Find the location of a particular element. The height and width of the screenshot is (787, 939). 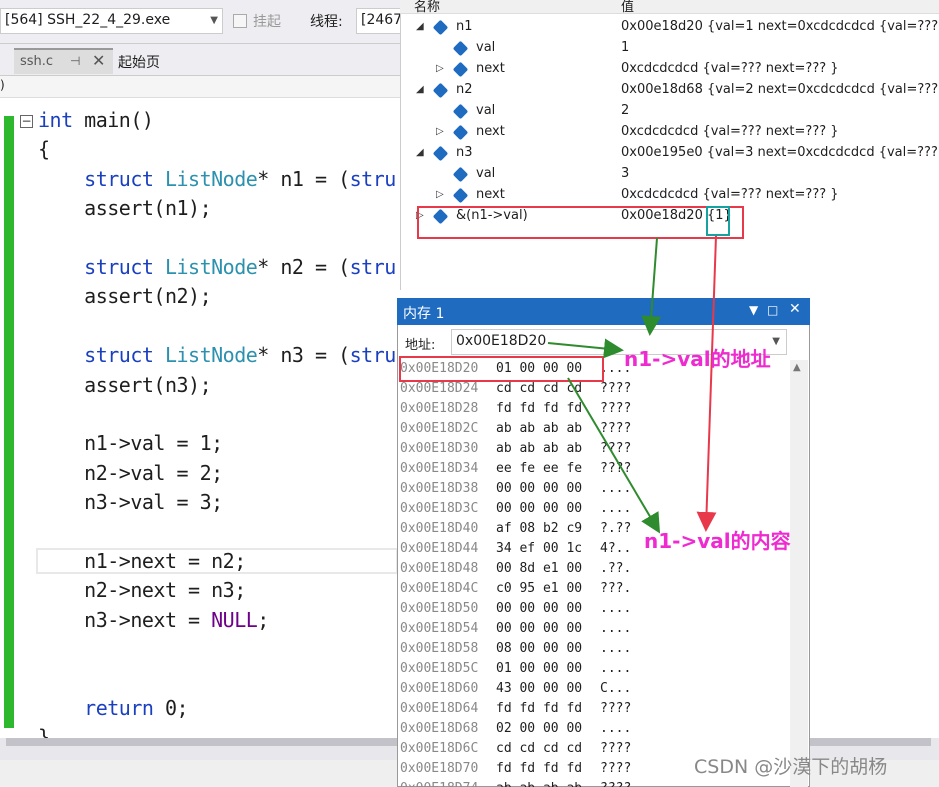

watch-value: 1 is located at coordinates (625, 47).